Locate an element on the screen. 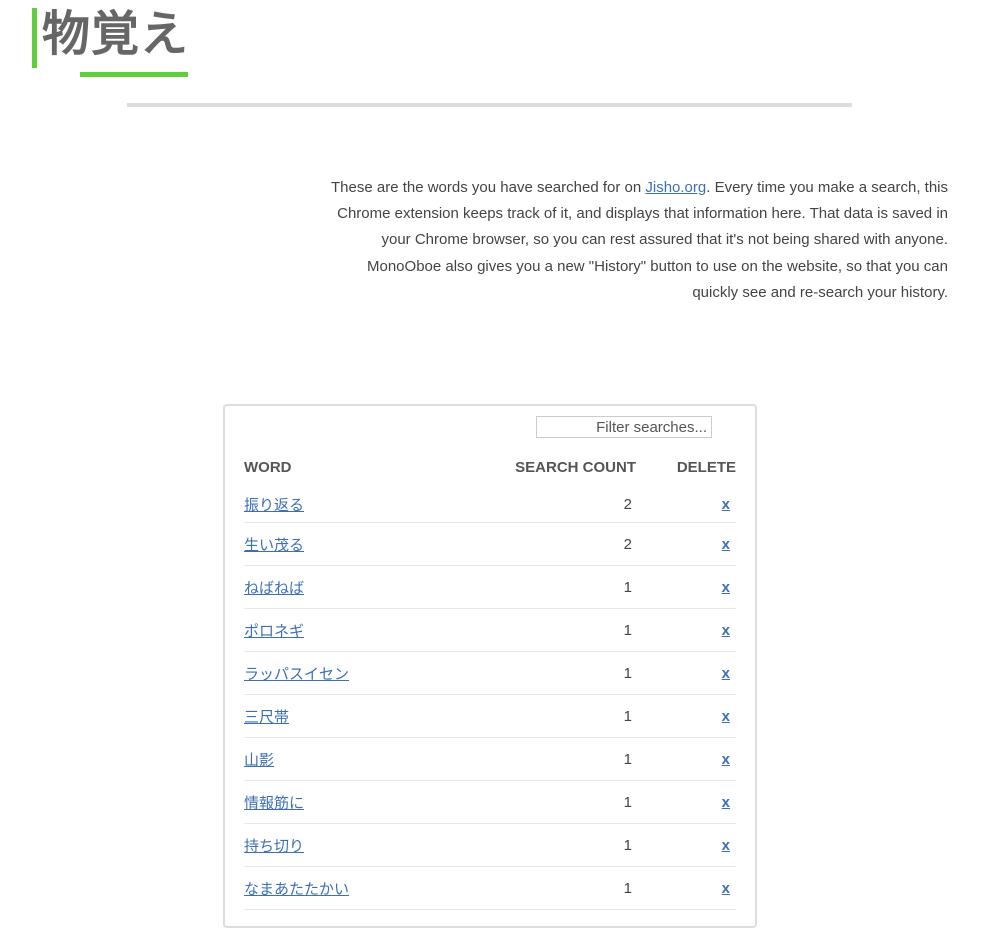 Image resolution: width=1000 pixels, height=928 pixels. word-cell: ポロネギ is located at coordinates (354, 630).